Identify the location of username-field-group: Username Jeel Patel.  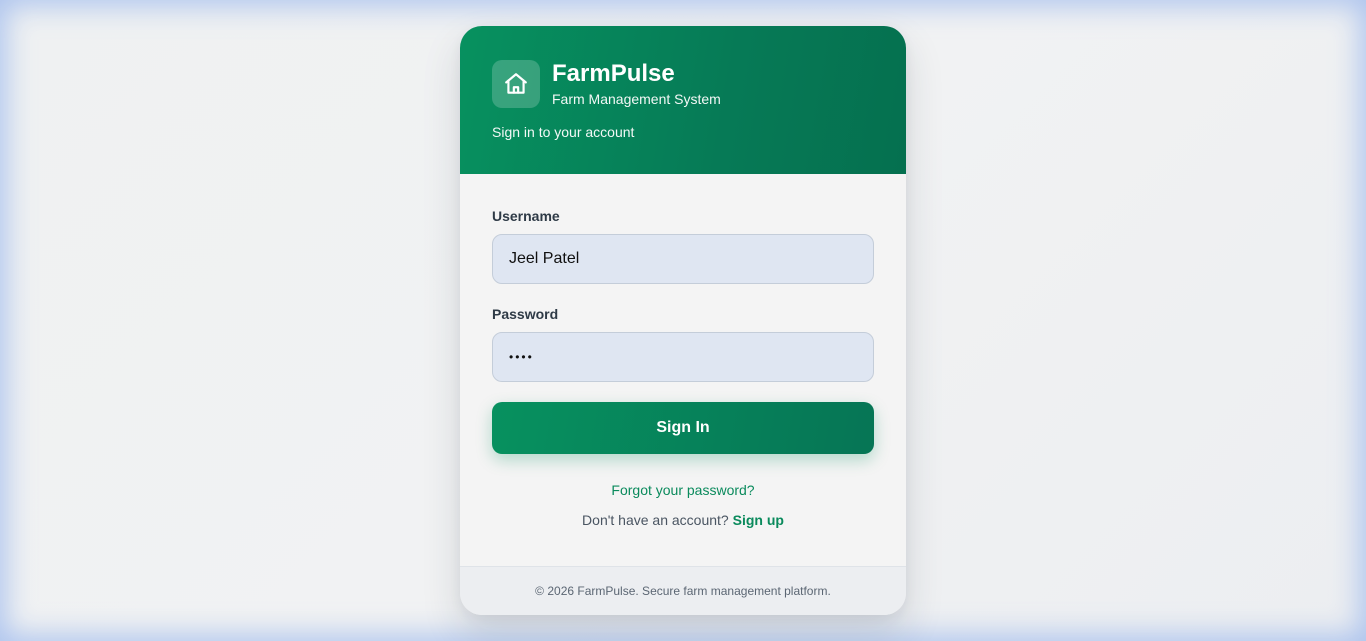
(683, 246).